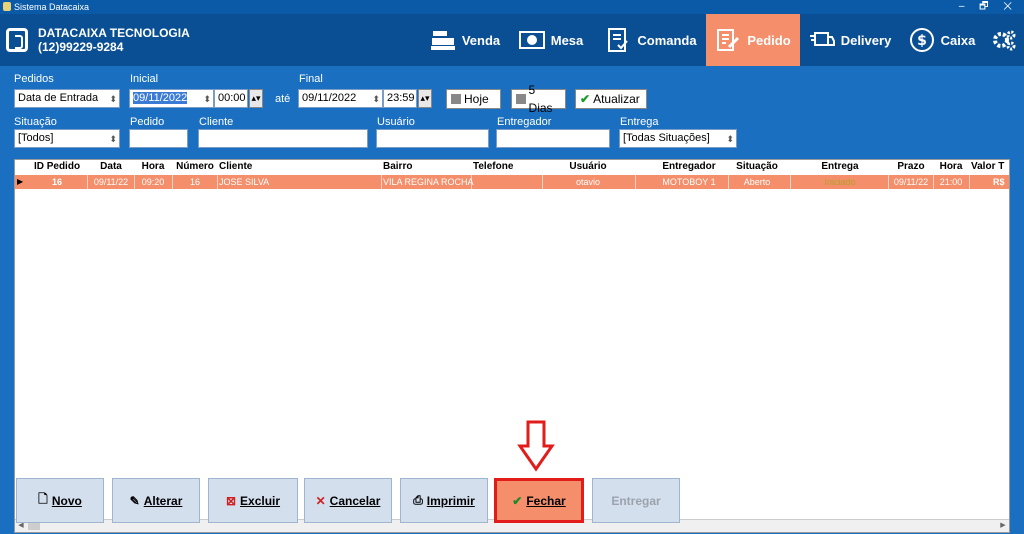 Image resolution: width=1024 pixels, height=534 pixels. What do you see at coordinates (990, 166) in the screenshot?
I see `col-header: Valor T` at bounding box center [990, 166].